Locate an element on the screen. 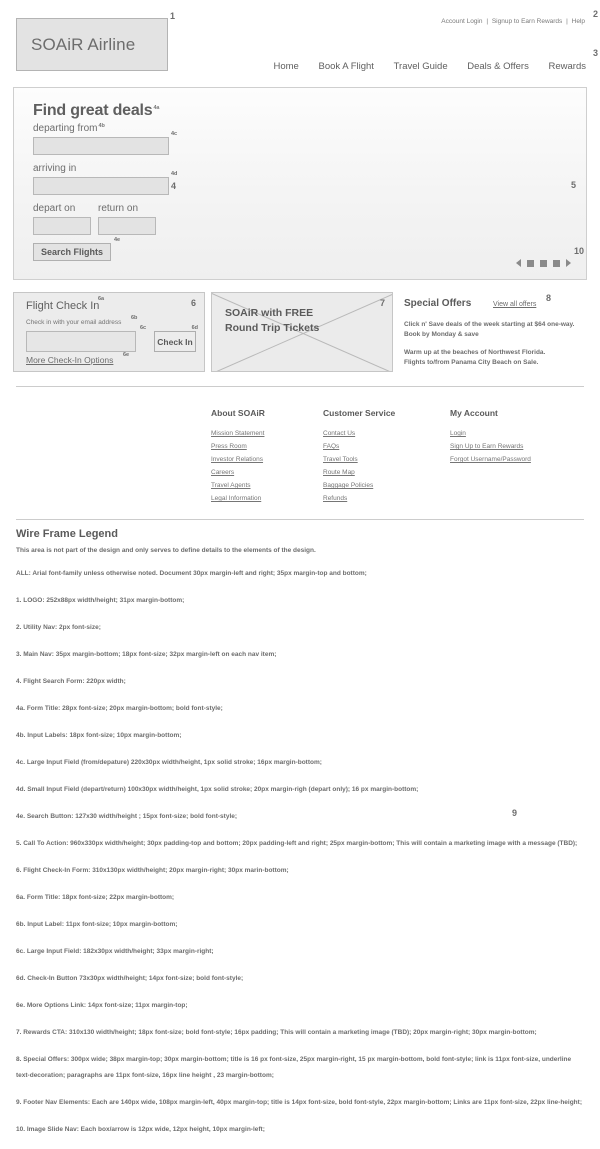  label-arriving-in-text: arriving in is located at coordinates (55, 168).